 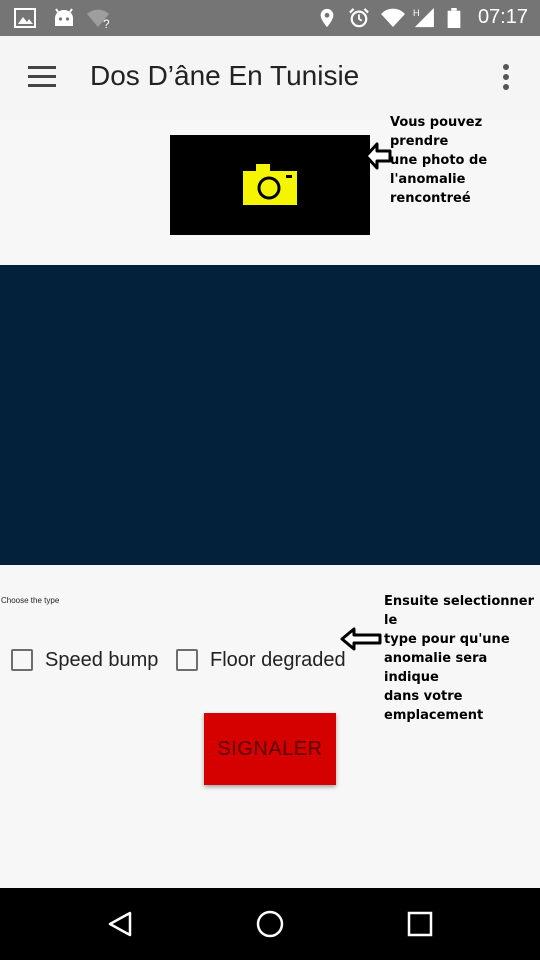 What do you see at coordinates (436, 132) in the screenshot?
I see `camera-hint-line: Vous pouvez prendre` at bounding box center [436, 132].